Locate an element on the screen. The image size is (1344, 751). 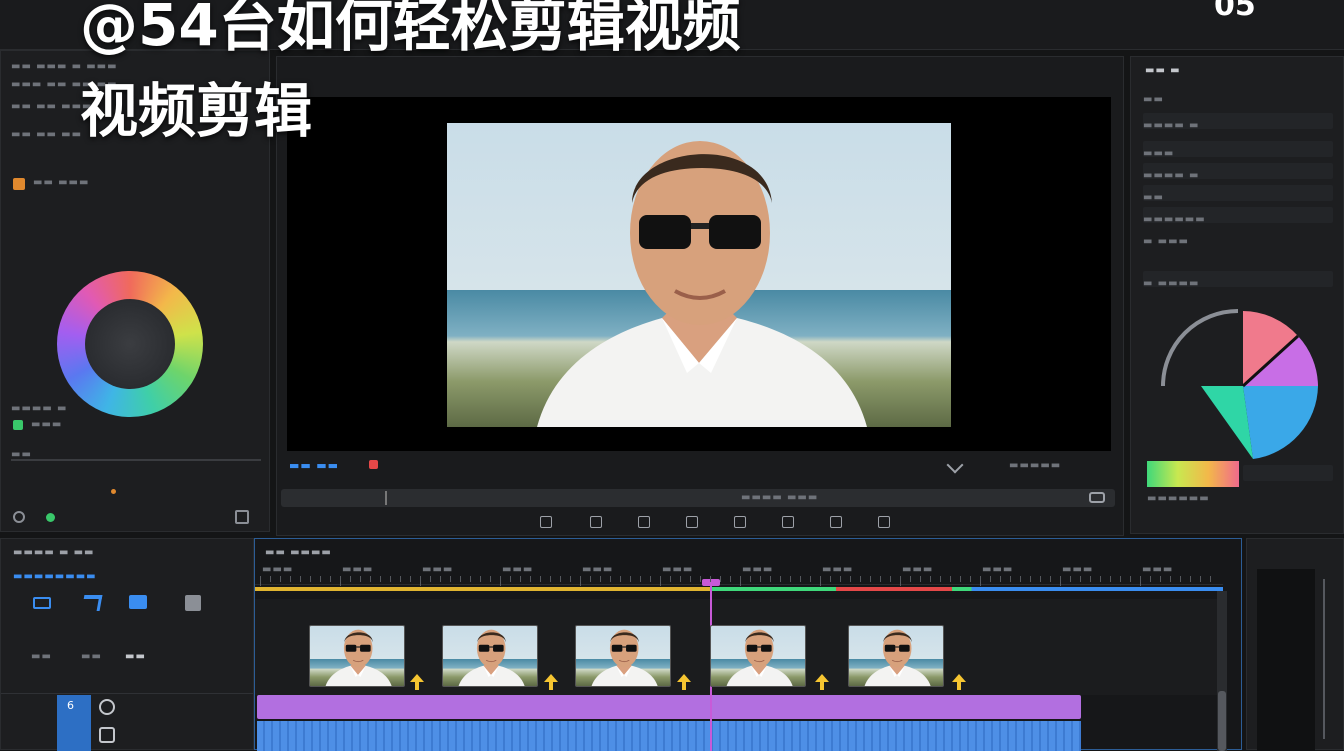
slider-label-2: ▬▬▬ is located at coordinates (47, 424).